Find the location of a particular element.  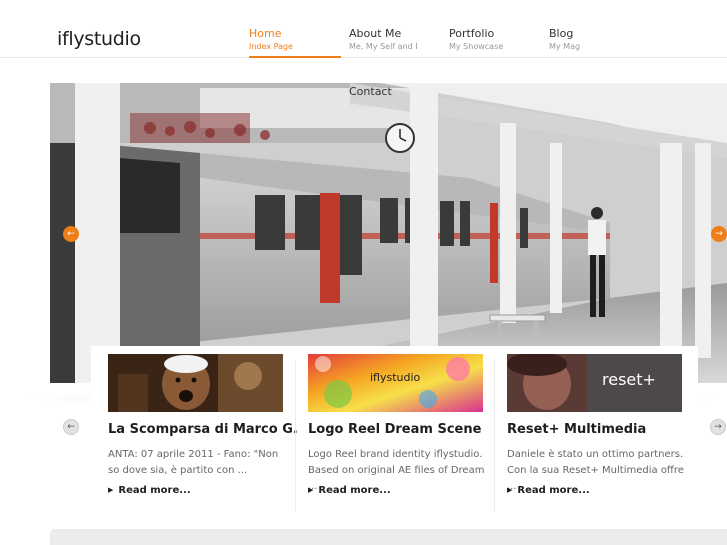

nav-sublabel: Index Page is located at coordinates (271, 46).